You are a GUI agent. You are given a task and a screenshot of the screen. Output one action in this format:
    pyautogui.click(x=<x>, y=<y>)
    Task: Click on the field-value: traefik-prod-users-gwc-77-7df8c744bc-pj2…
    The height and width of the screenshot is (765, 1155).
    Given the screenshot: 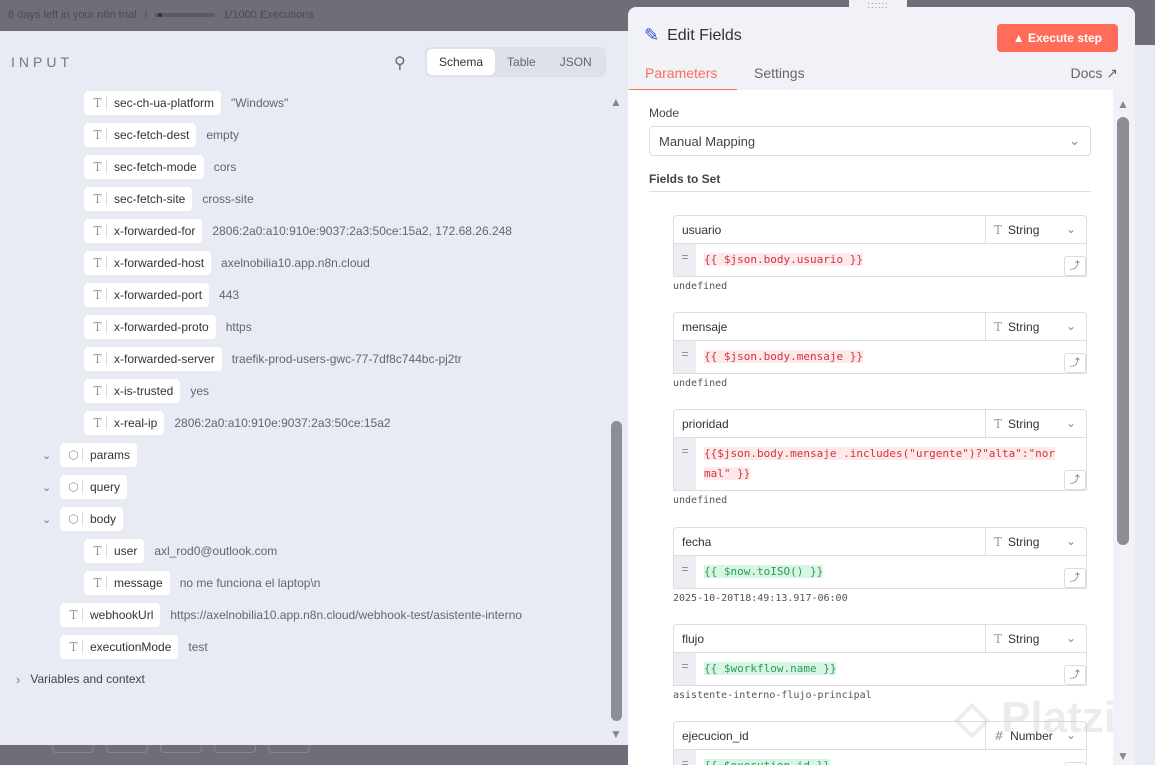 What is the action you would take?
    pyautogui.click(x=346, y=359)
    